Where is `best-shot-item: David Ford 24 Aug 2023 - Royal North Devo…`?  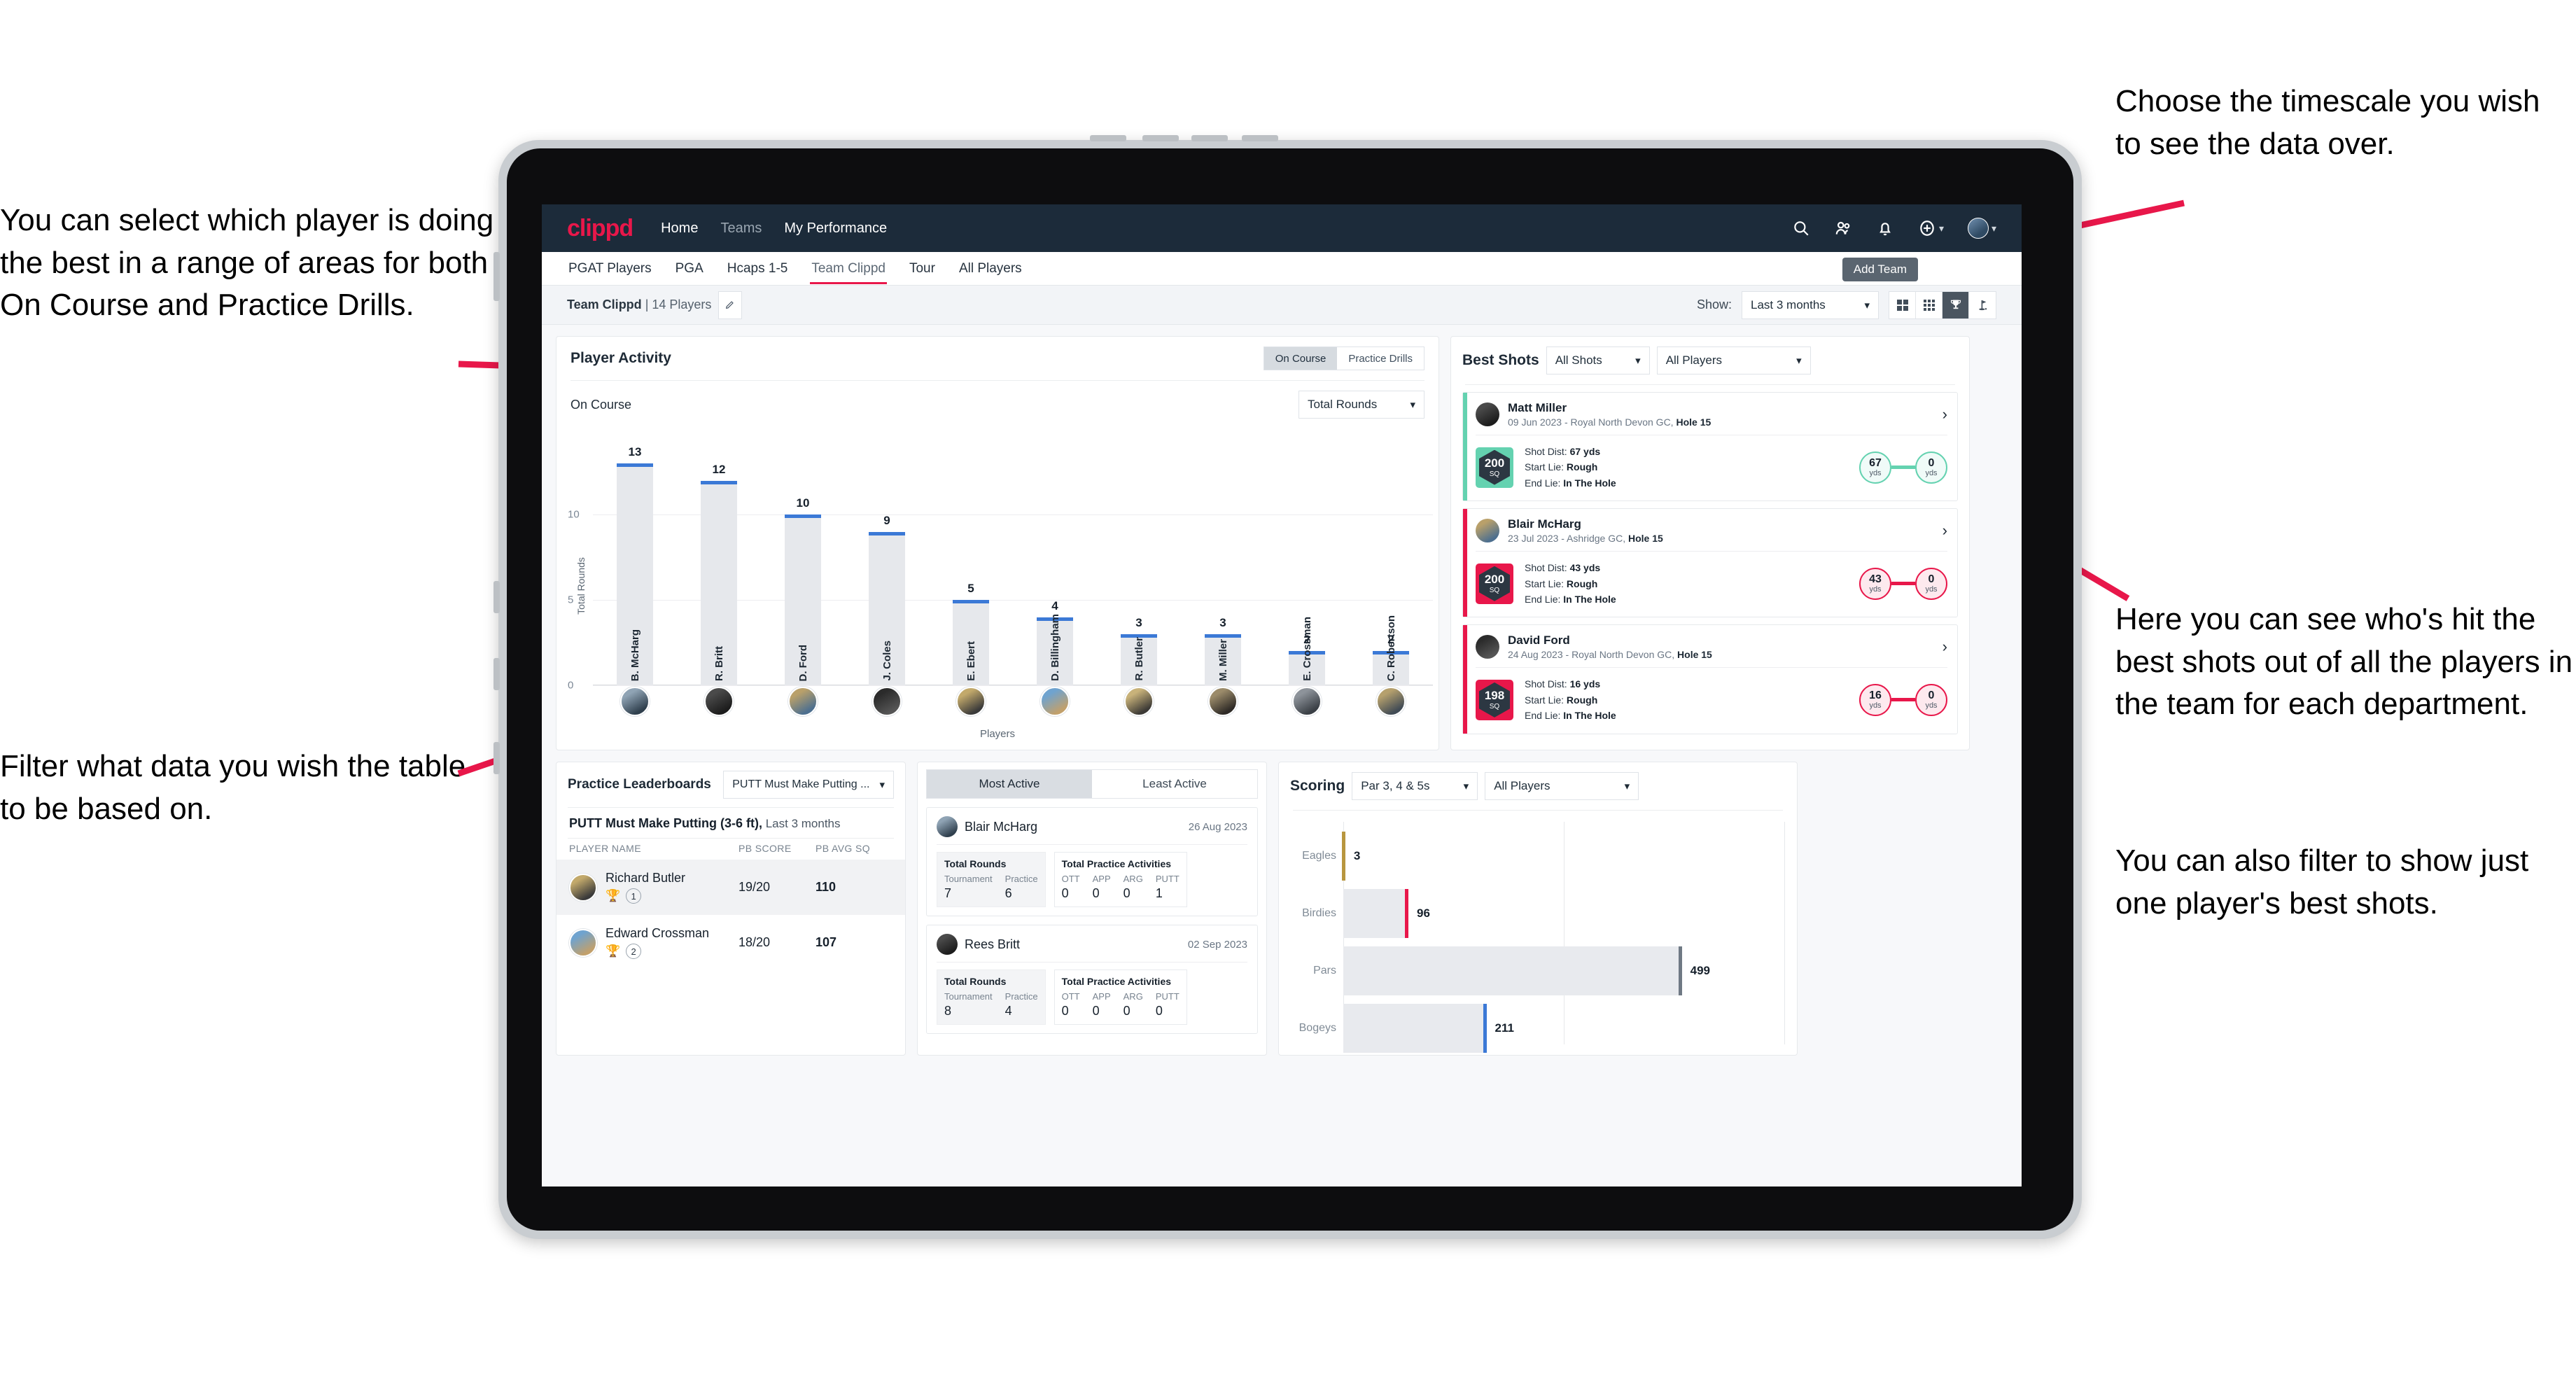
best-shot-item: David Ford 24 Aug 2023 - Royal North Devo… is located at coordinates (1710, 679).